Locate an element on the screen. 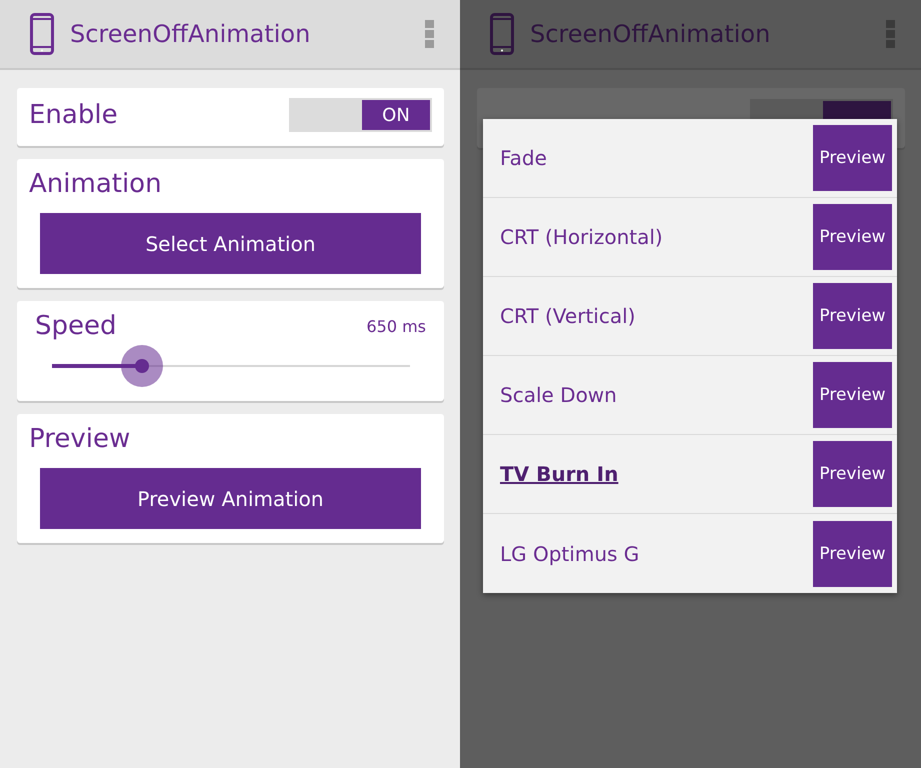  animation-option: LG Optimus G is located at coordinates (570, 554).